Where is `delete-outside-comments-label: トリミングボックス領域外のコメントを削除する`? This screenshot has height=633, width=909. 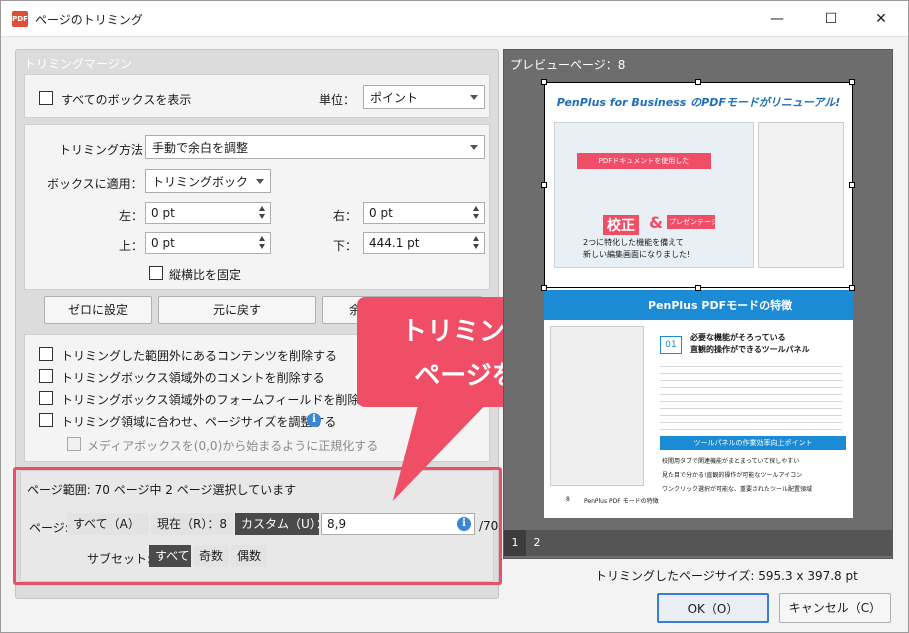
delete-outside-comments-label: トリミングボックス領域外のコメントを削除する is located at coordinates (193, 378).